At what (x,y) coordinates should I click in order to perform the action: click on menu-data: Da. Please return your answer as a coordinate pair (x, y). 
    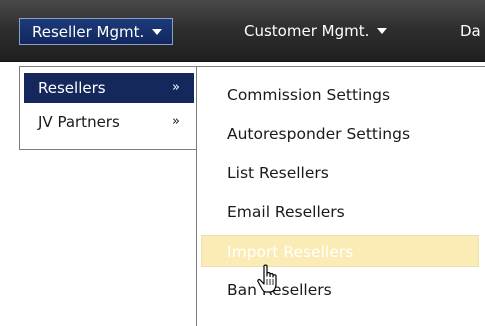
    Looking at the image, I should click on (470, 31).